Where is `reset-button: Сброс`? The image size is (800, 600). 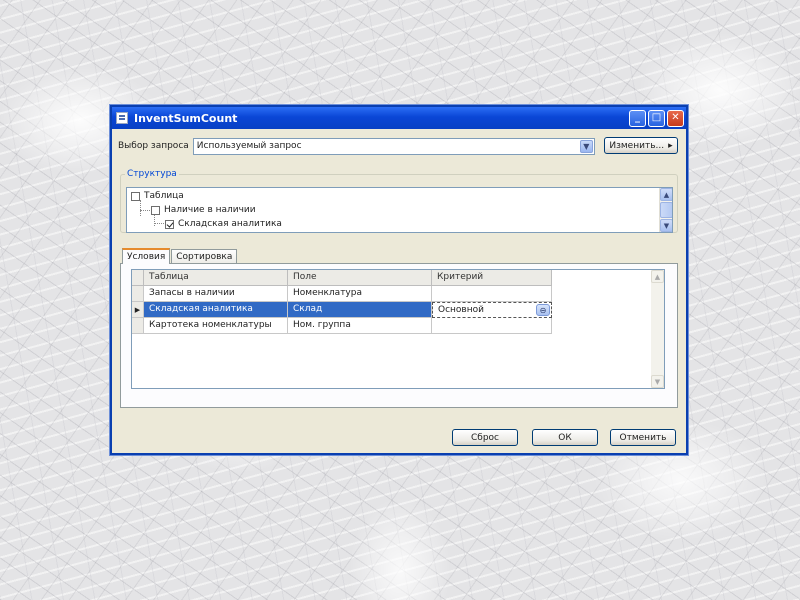 reset-button: Сброс is located at coordinates (485, 437).